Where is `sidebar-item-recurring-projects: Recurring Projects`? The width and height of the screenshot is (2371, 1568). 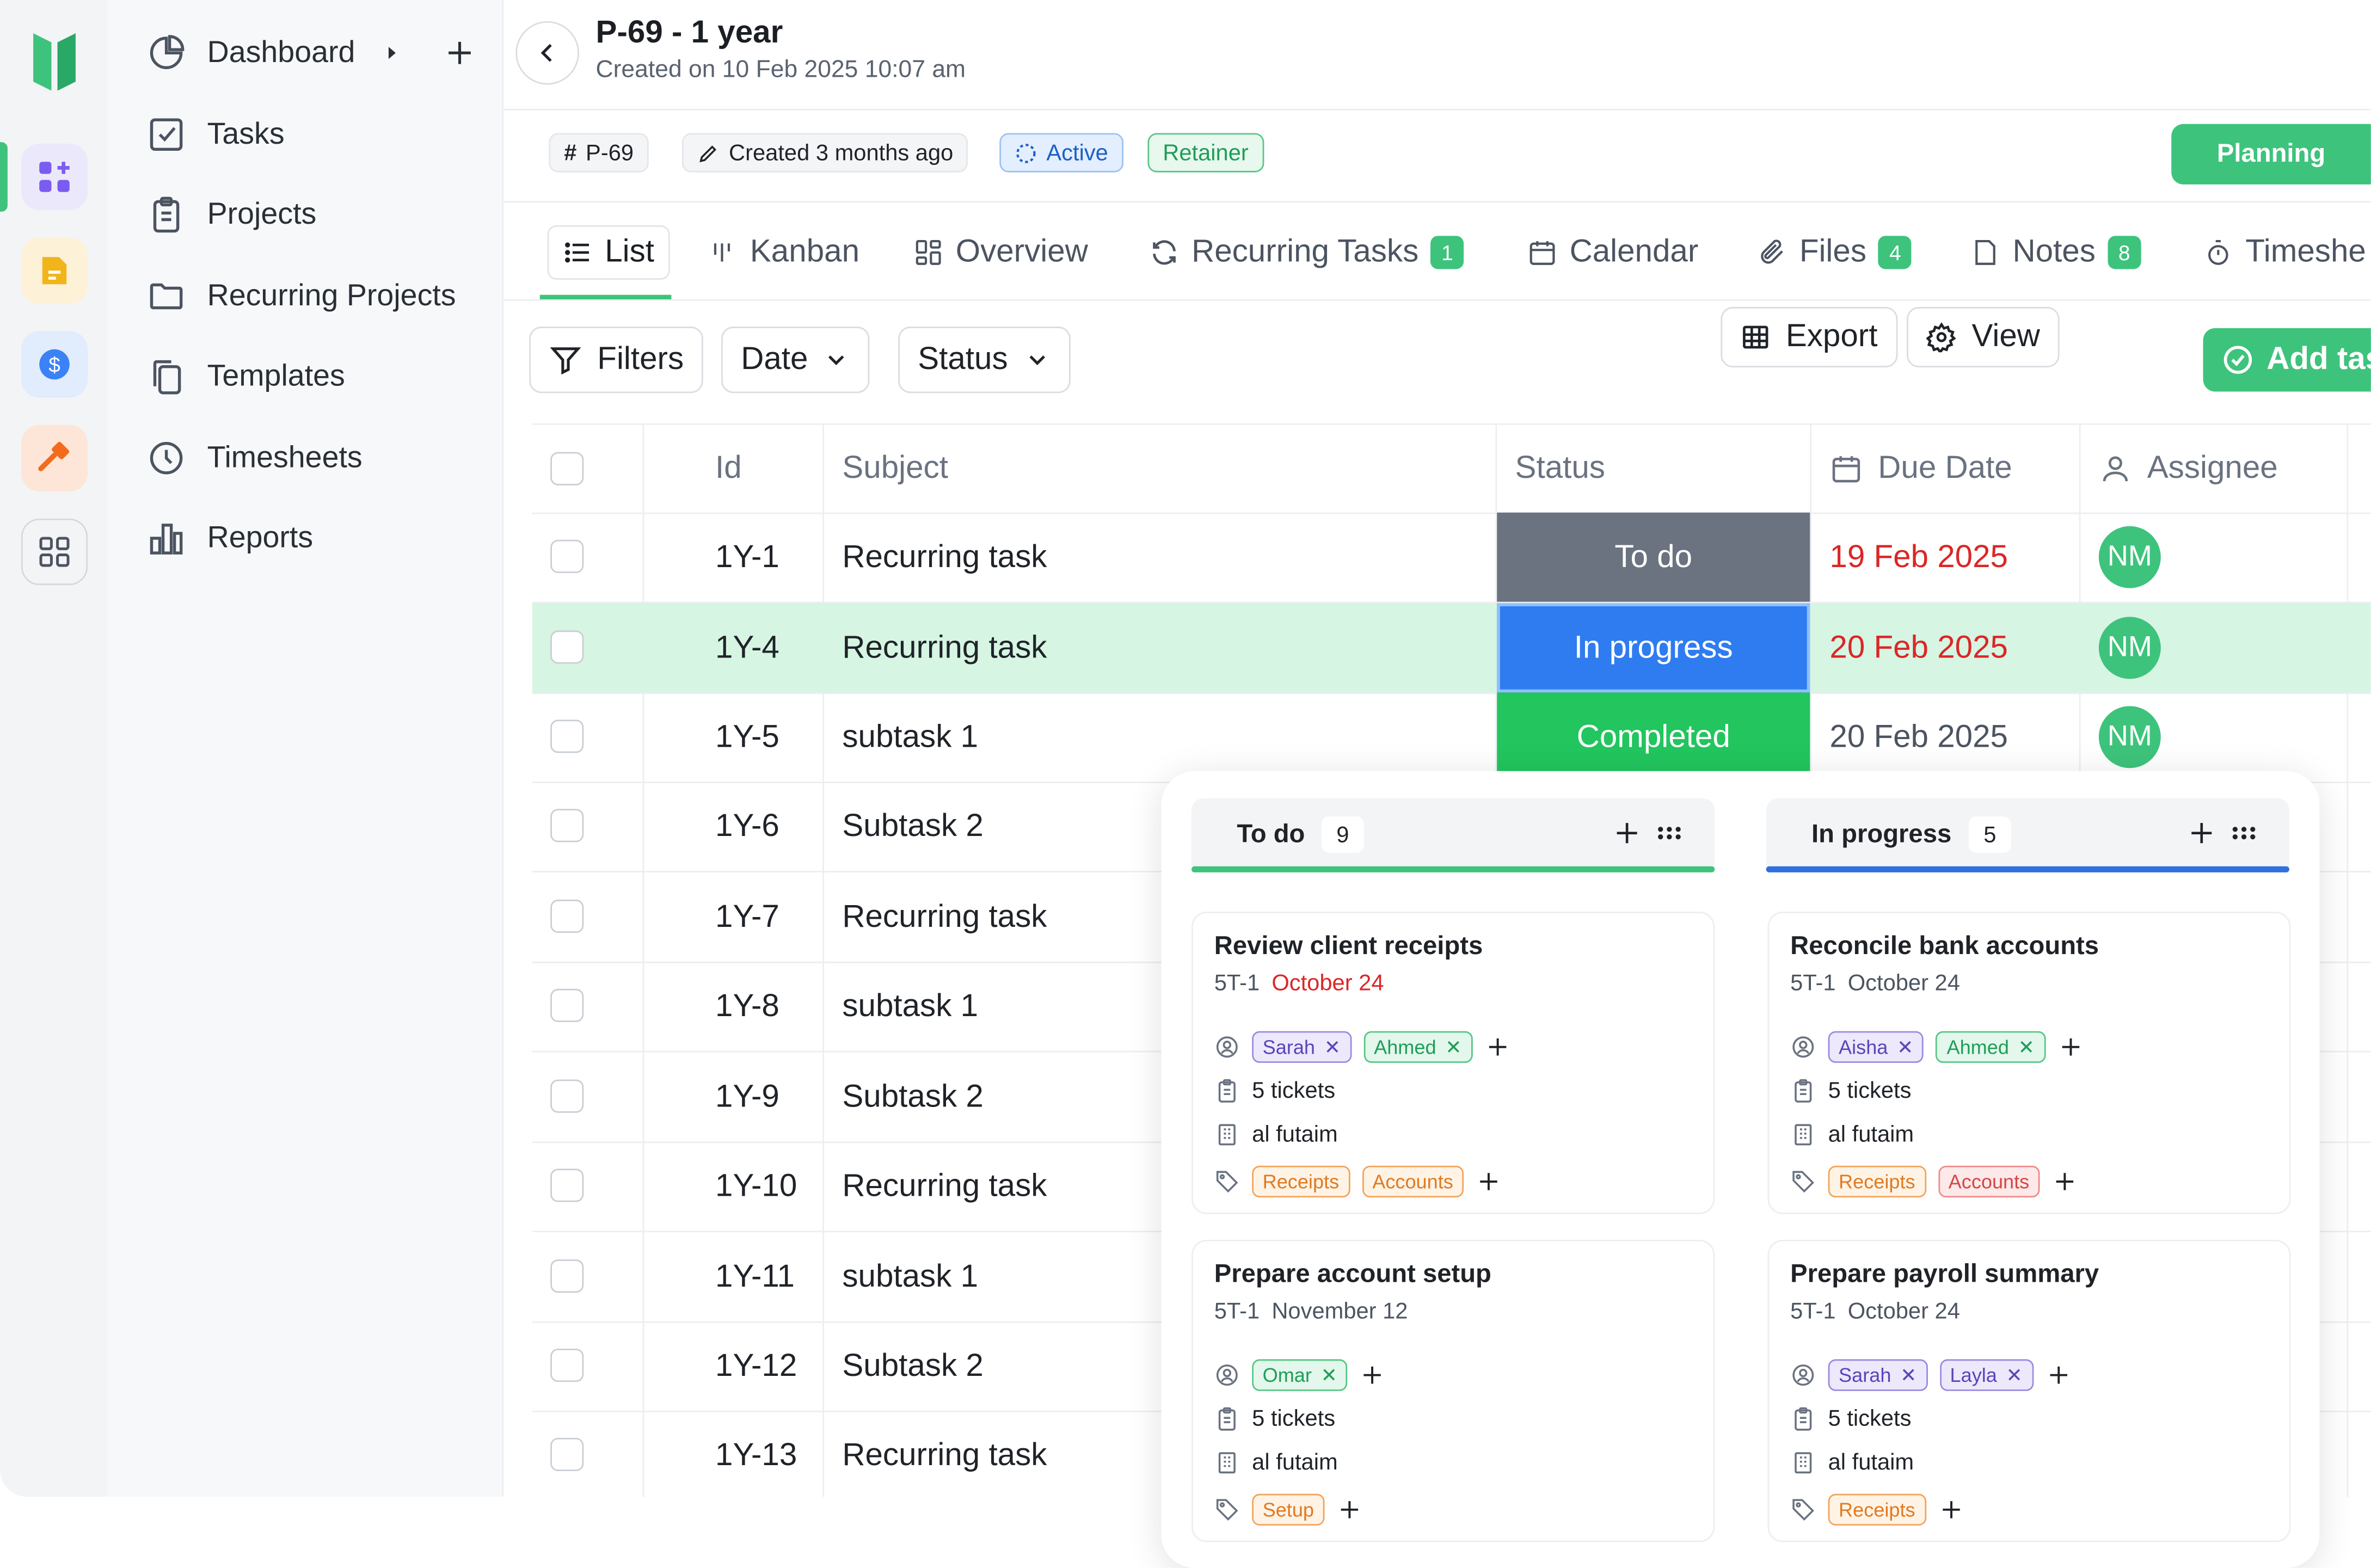 sidebar-item-recurring-projects: Recurring Projects is located at coordinates (301, 296).